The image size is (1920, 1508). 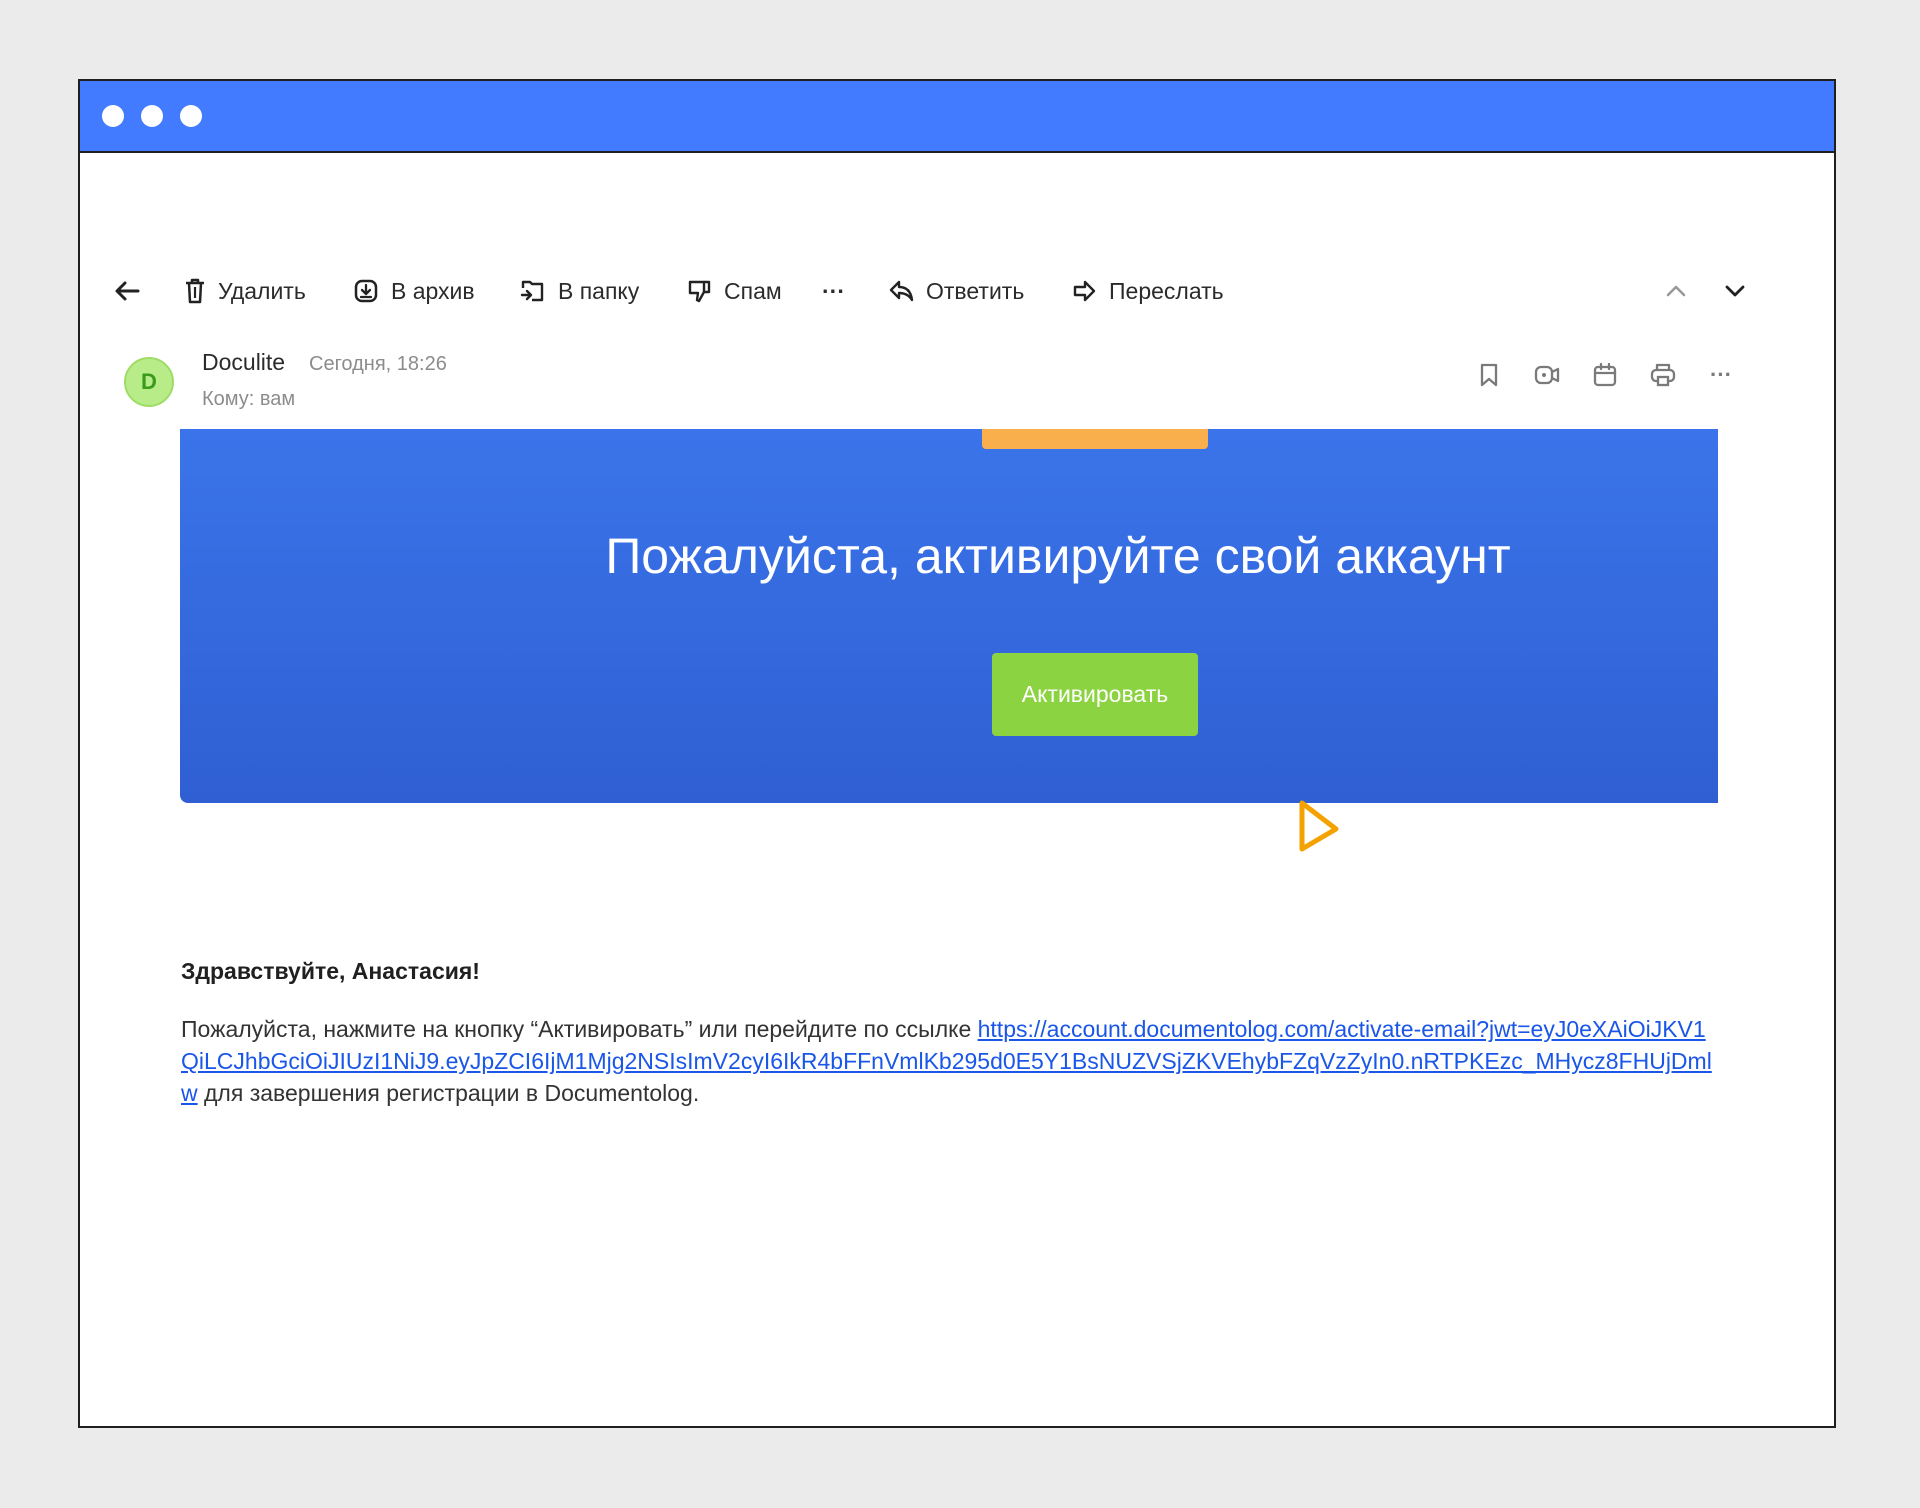 I want to click on bookmark-button, so click(x=1489, y=375).